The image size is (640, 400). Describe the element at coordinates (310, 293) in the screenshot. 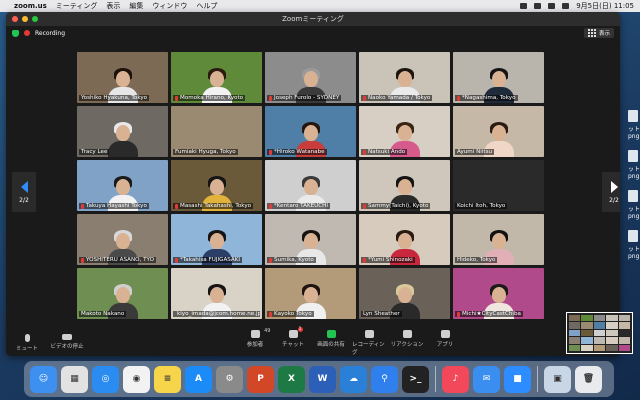

I see `participant-tile: Kayoko Tokyo` at that location.